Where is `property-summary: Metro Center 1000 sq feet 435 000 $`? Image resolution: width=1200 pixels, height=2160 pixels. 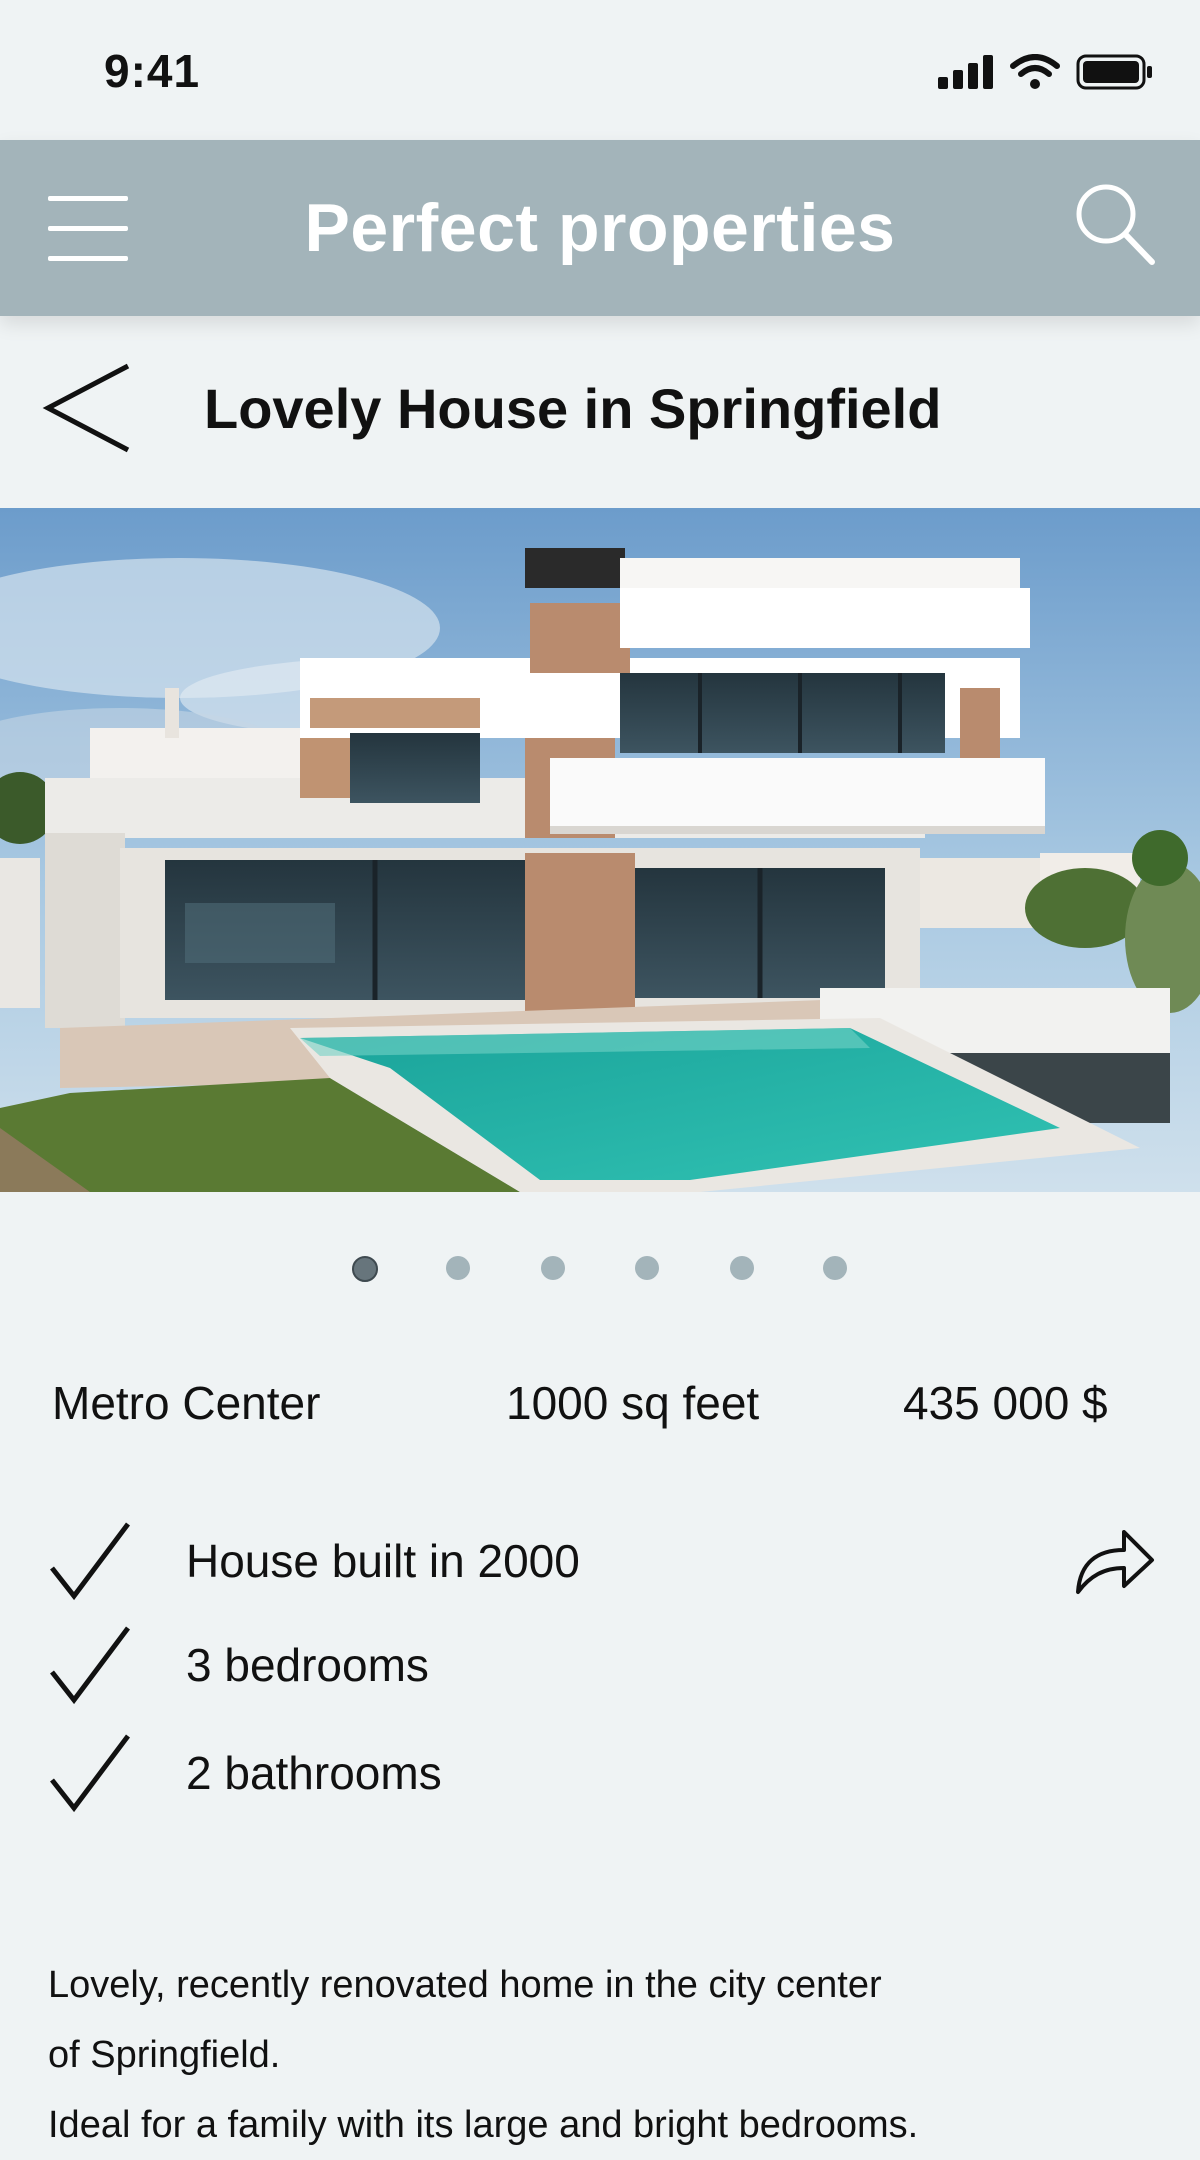 property-summary: Metro Center 1000 sq feet 435 000 $ is located at coordinates (600, 1406).